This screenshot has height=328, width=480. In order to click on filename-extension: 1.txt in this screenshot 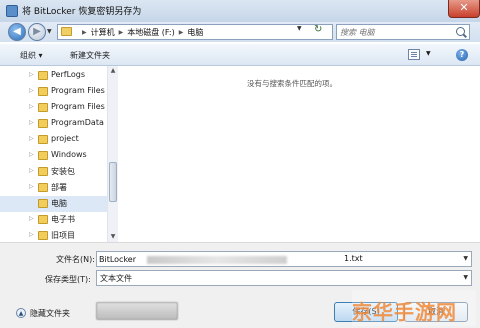, I will do `click(353, 258)`.